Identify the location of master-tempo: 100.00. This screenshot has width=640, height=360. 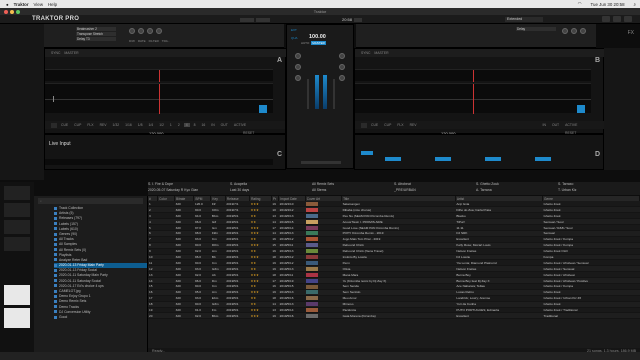
(317, 37).